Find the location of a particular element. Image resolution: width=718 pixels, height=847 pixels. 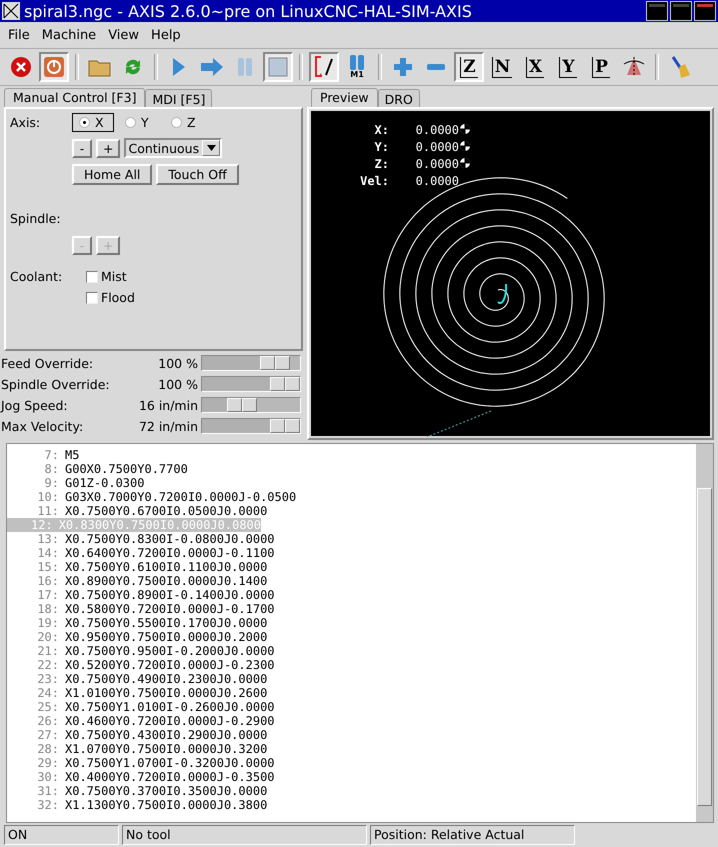

line-number: 16: is located at coordinates (48, 581).